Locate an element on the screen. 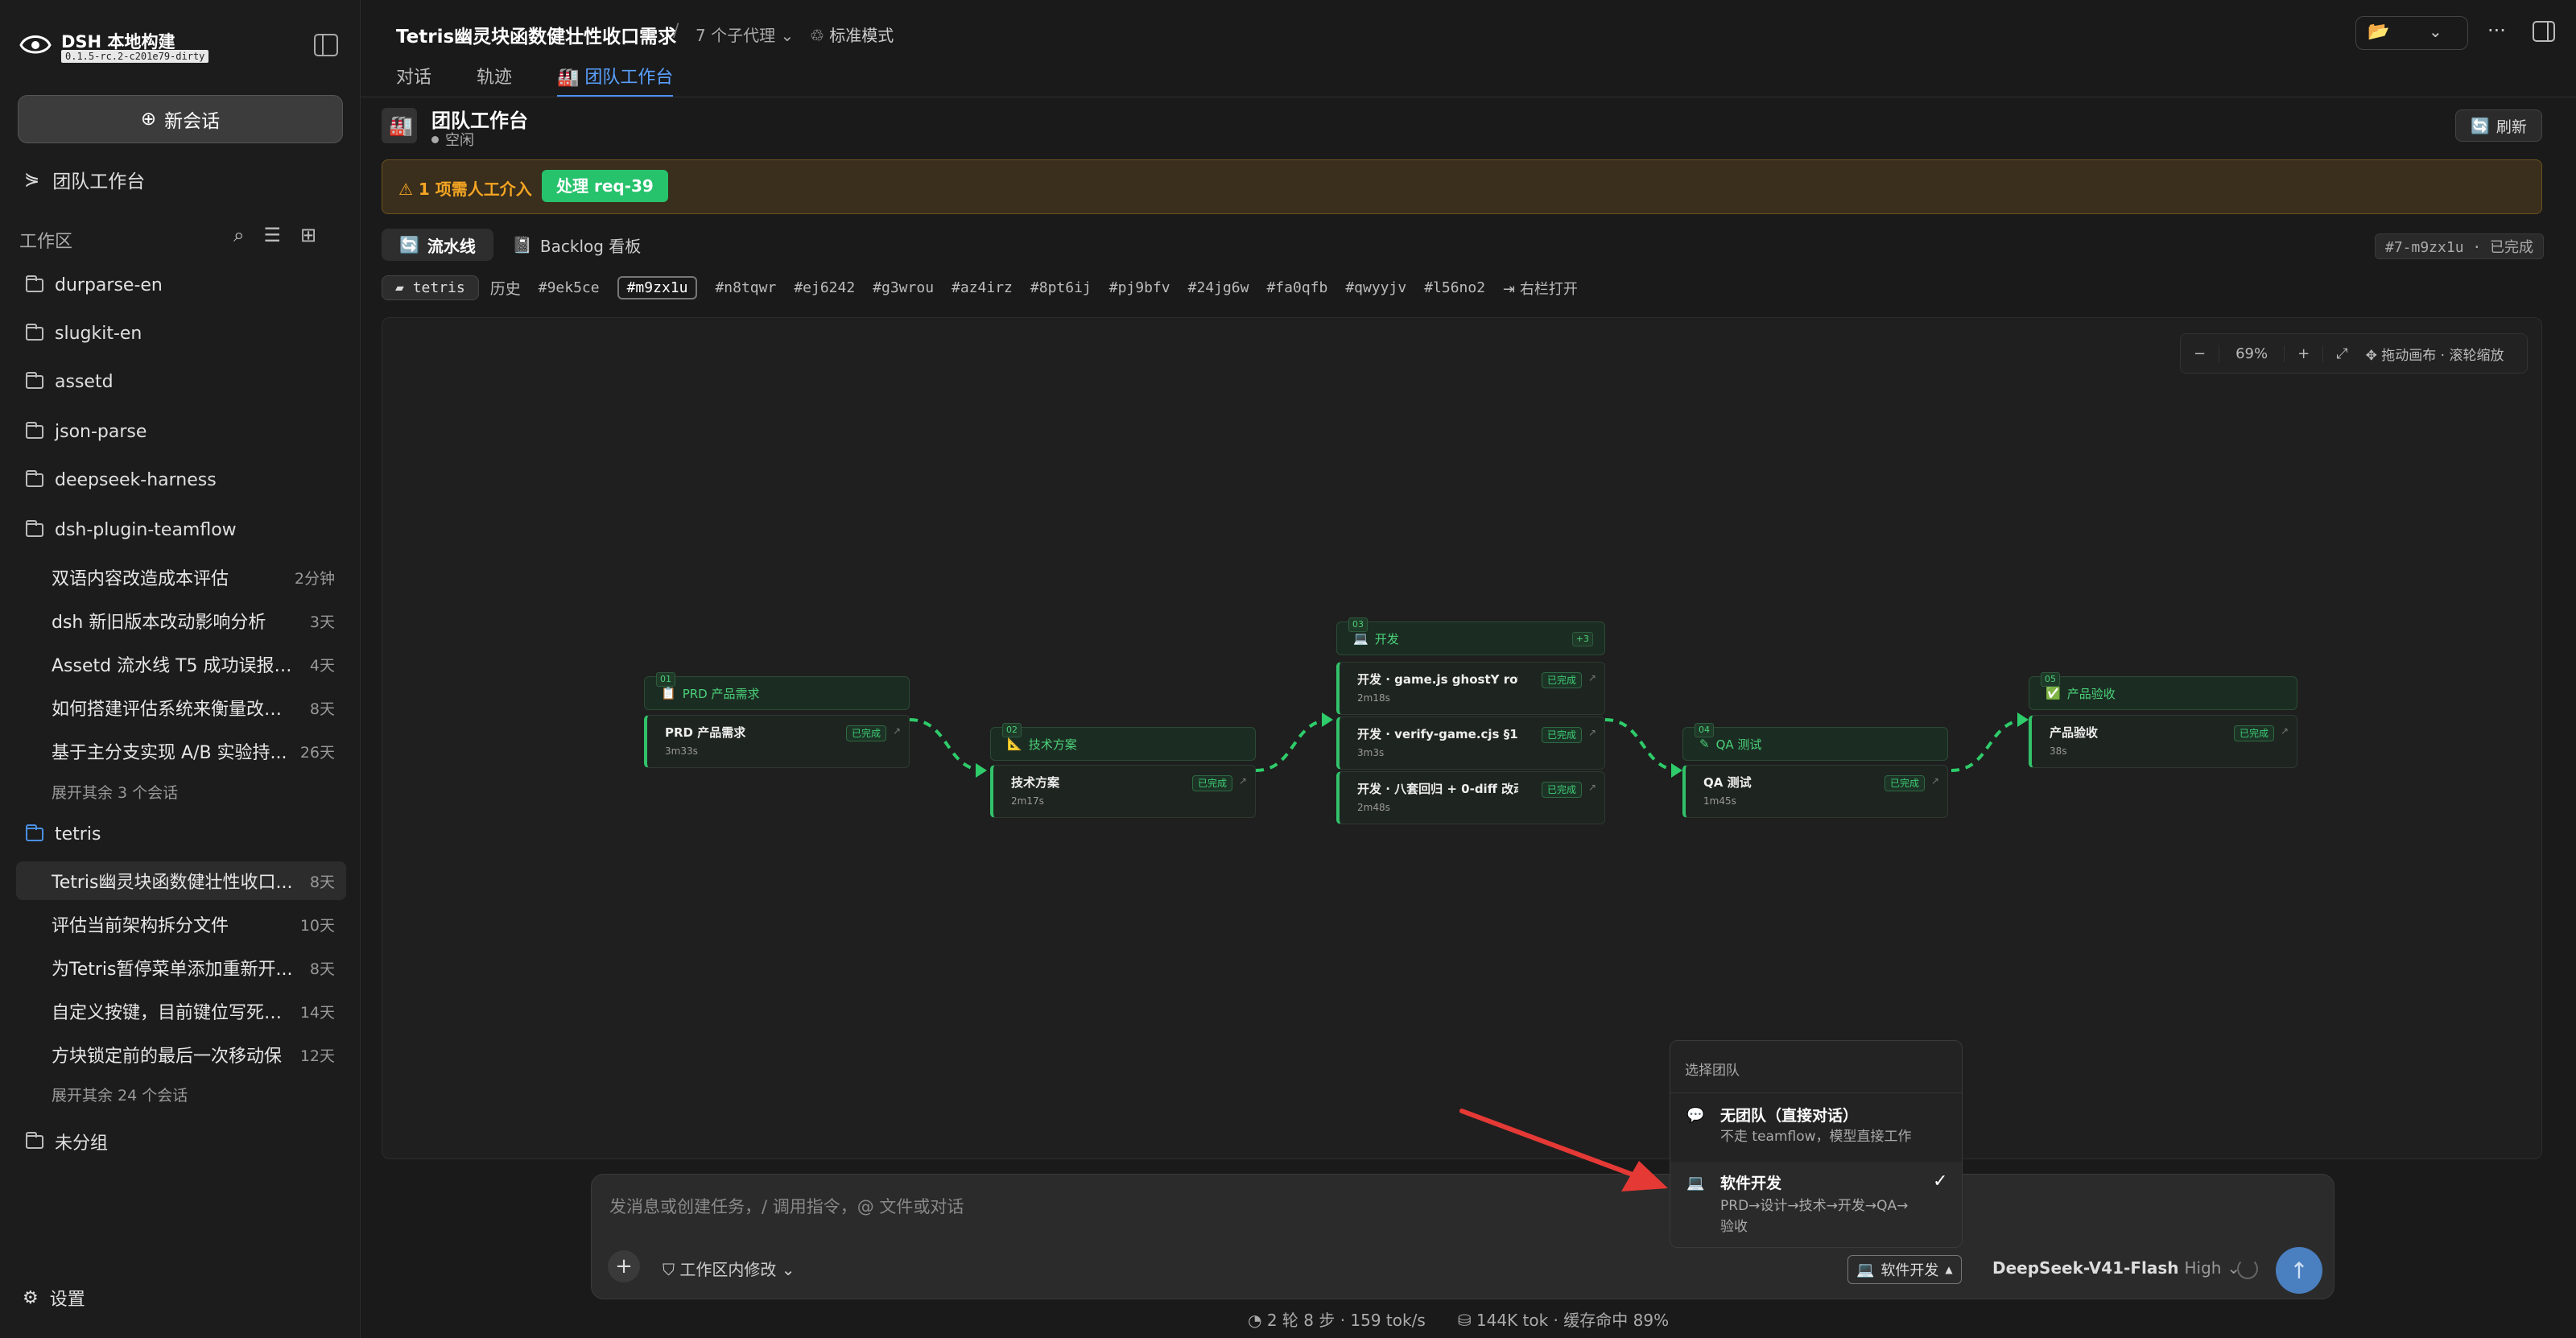 Image resolution: width=2576 pixels, height=1338 pixels. session-item: 如何搭建评估系统来衡量改动... 8天 is located at coordinates (181, 707).